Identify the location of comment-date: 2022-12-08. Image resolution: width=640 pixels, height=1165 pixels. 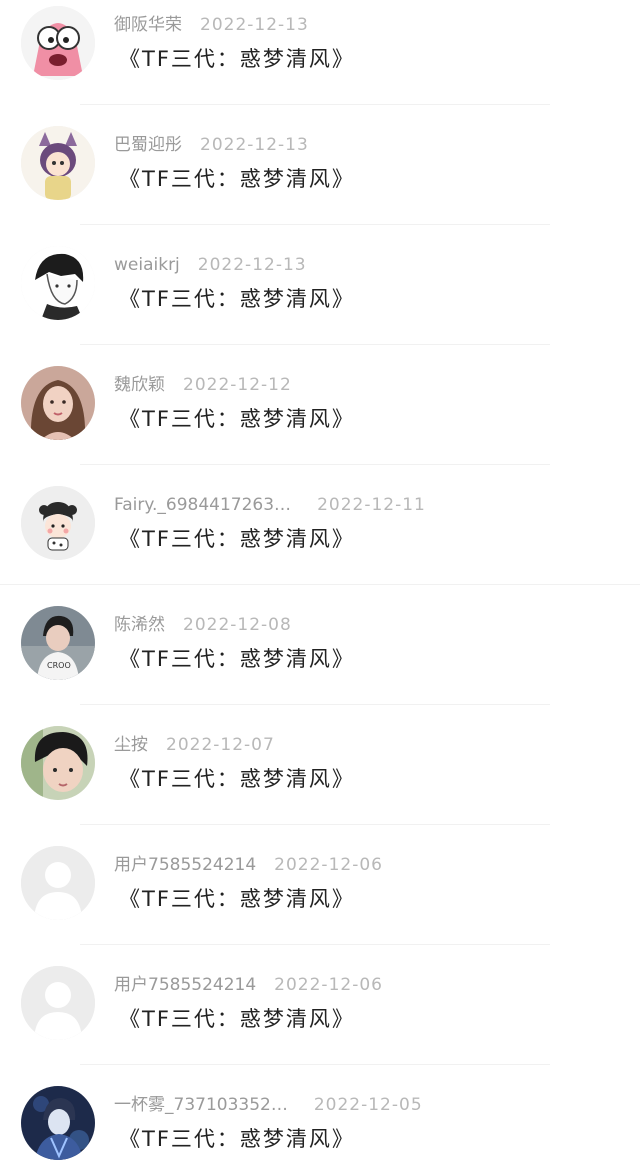
(237, 625).